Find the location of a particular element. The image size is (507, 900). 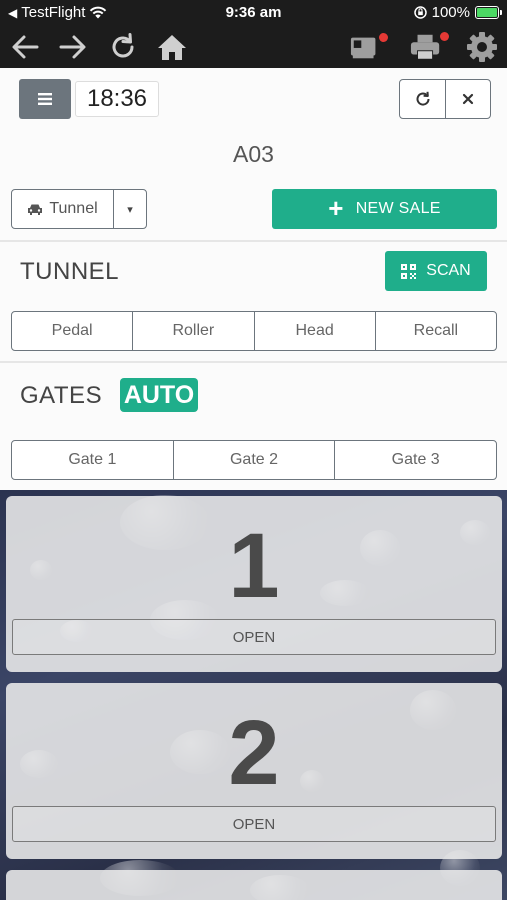

tunnel-title: TUNNEL is located at coordinates (70, 271).